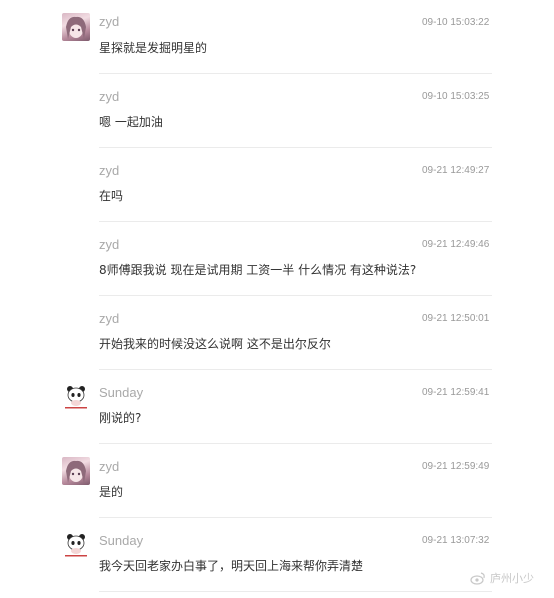 The width and height of the screenshot is (554, 598). I want to click on watermark-text: 庐州小少, so click(512, 578).